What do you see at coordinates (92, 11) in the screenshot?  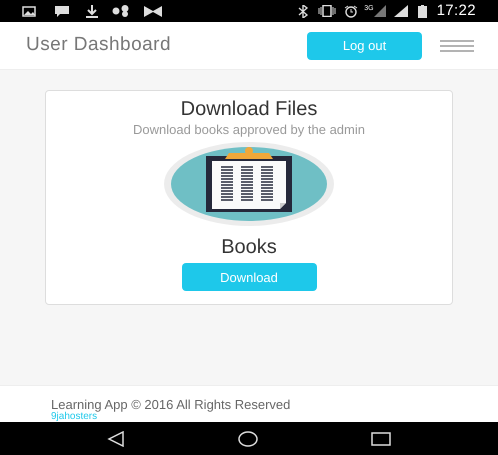 I see `download-icon` at bounding box center [92, 11].